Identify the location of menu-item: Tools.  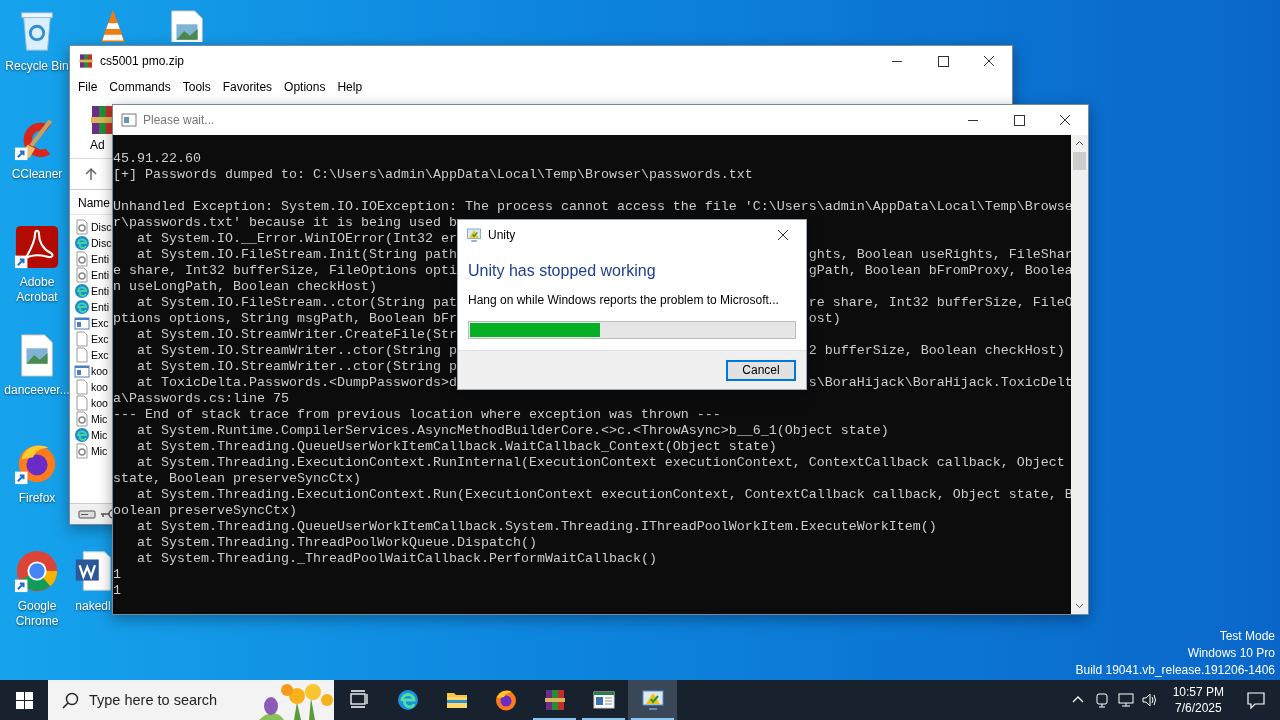
(196, 87).